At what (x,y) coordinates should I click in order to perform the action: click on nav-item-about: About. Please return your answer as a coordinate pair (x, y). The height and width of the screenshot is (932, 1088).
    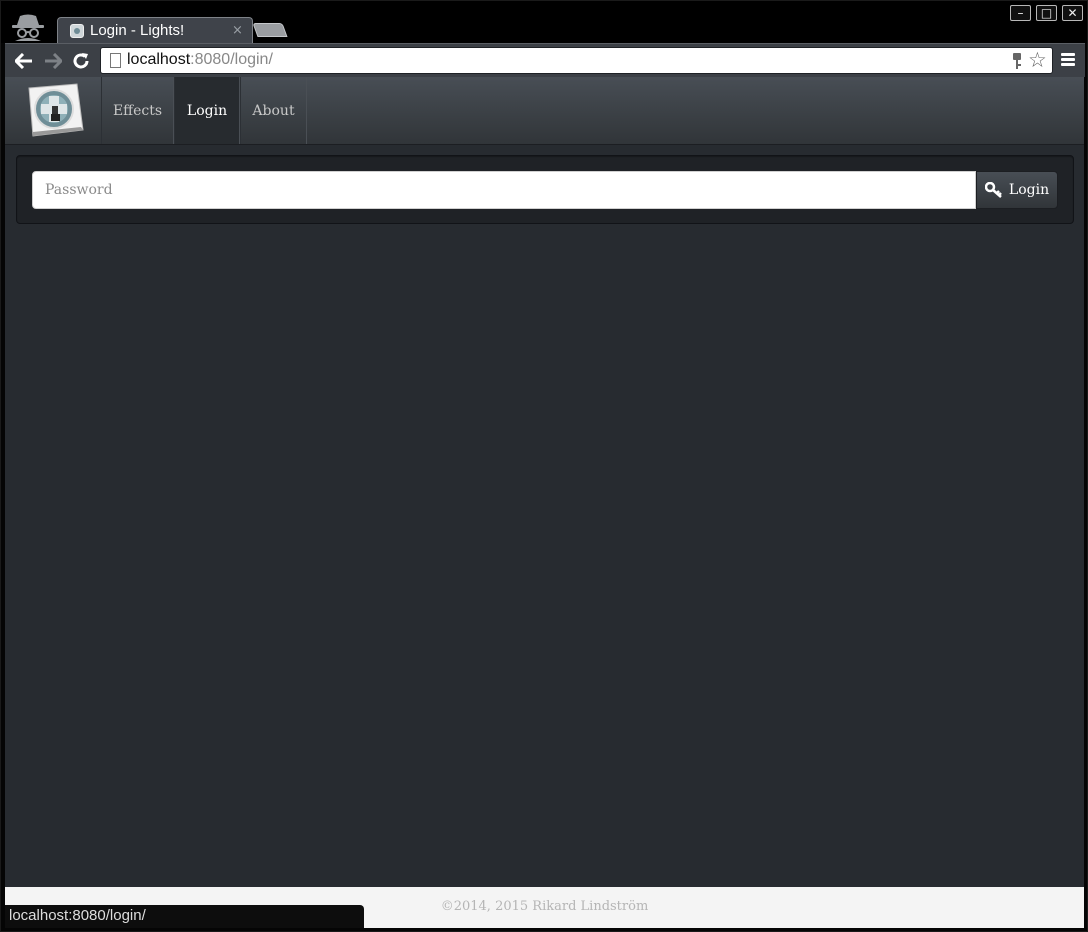
    Looking at the image, I should click on (273, 110).